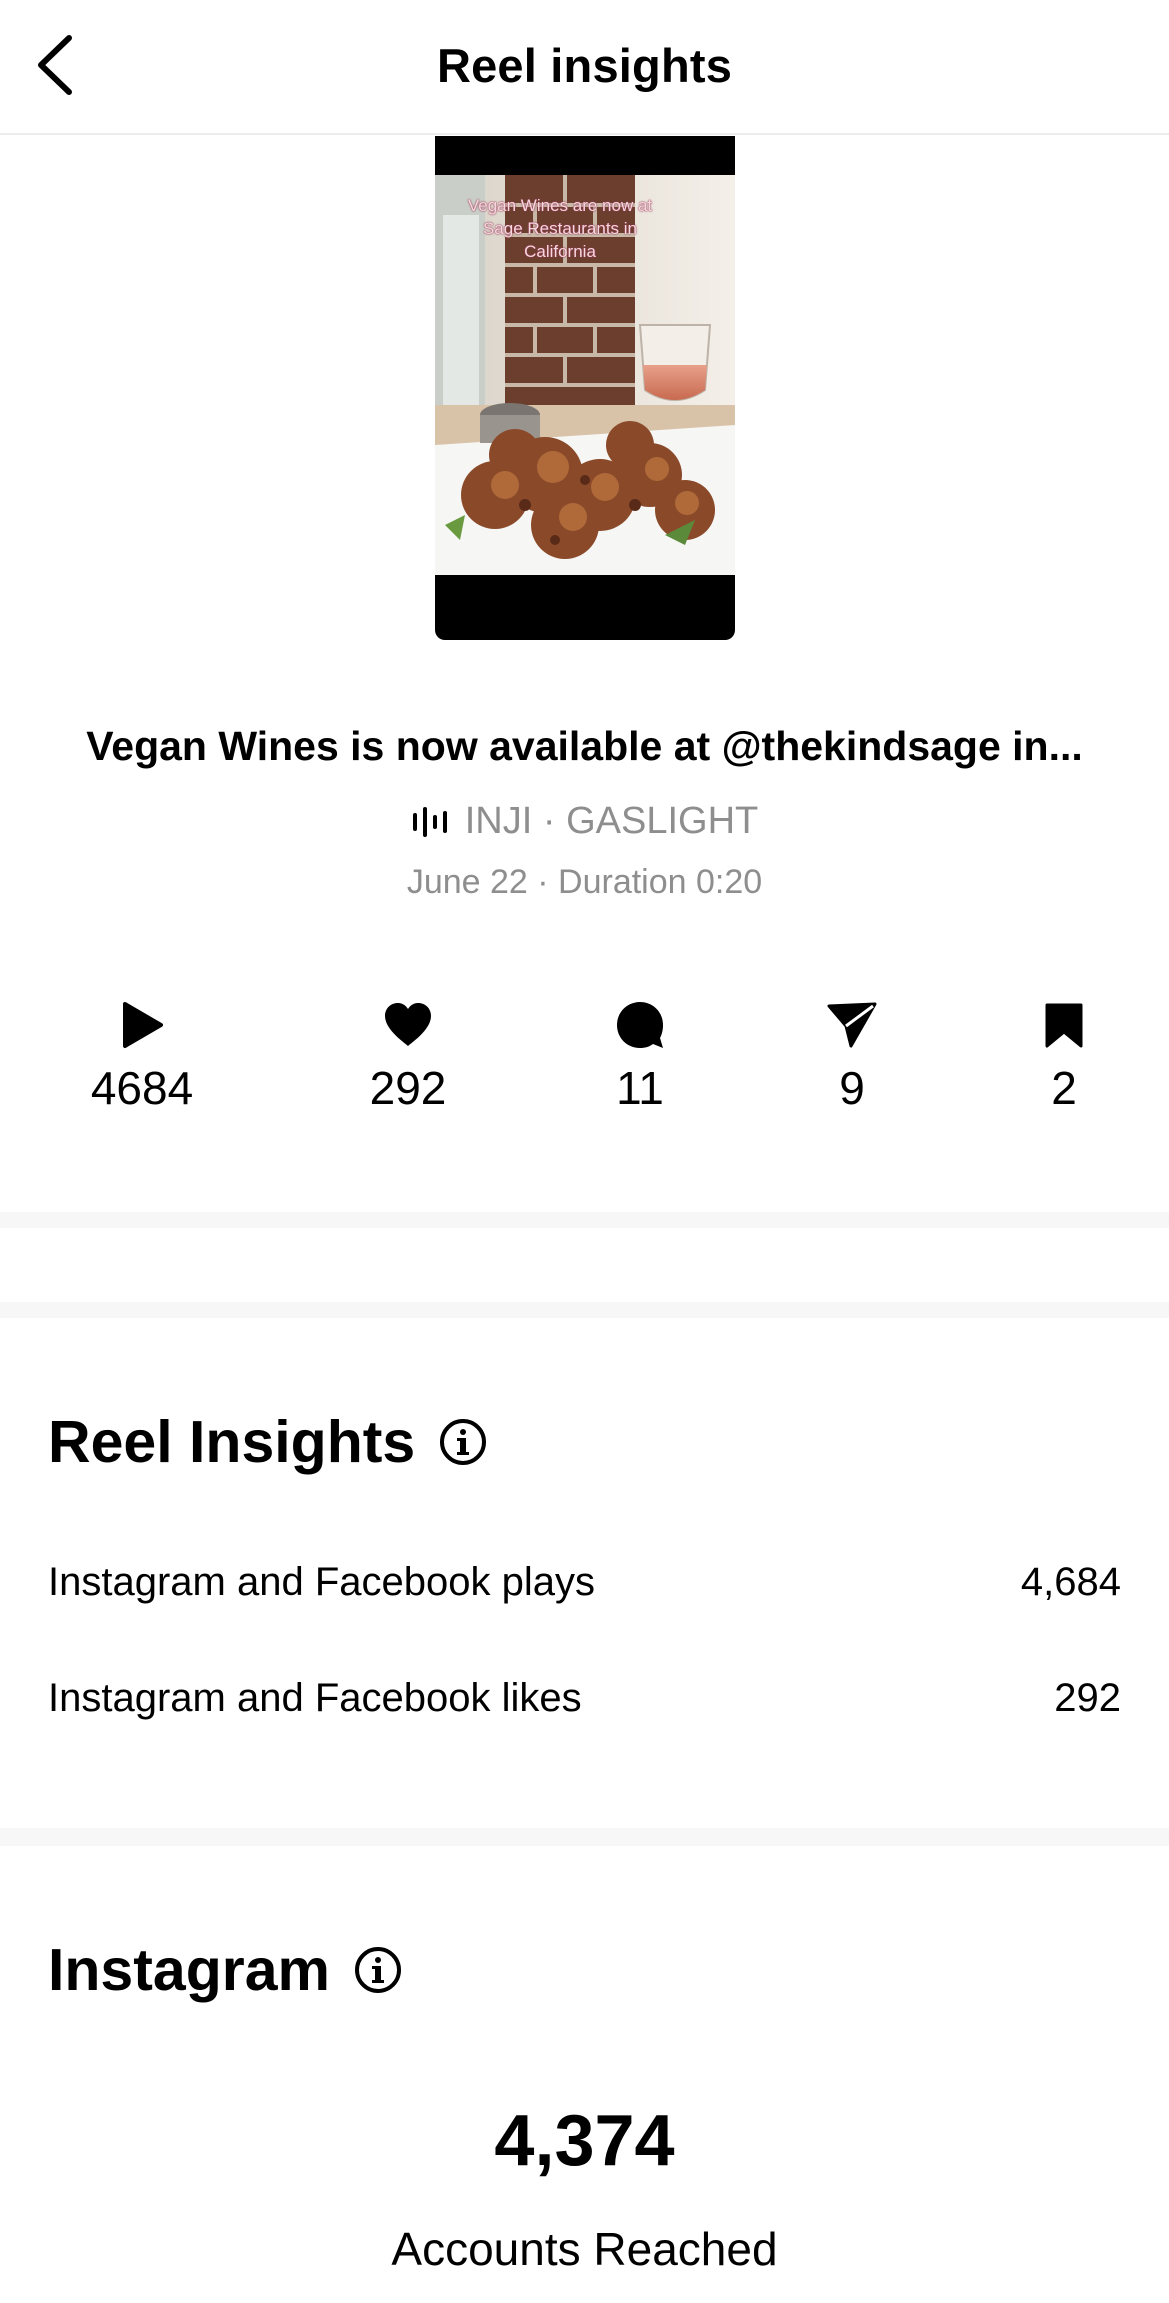 This screenshot has height=2303, width=1169. What do you see at coordinates (189, 1970) in the screenshot?
I see `section-title: Instagram` at bounding box center [189, 1970].